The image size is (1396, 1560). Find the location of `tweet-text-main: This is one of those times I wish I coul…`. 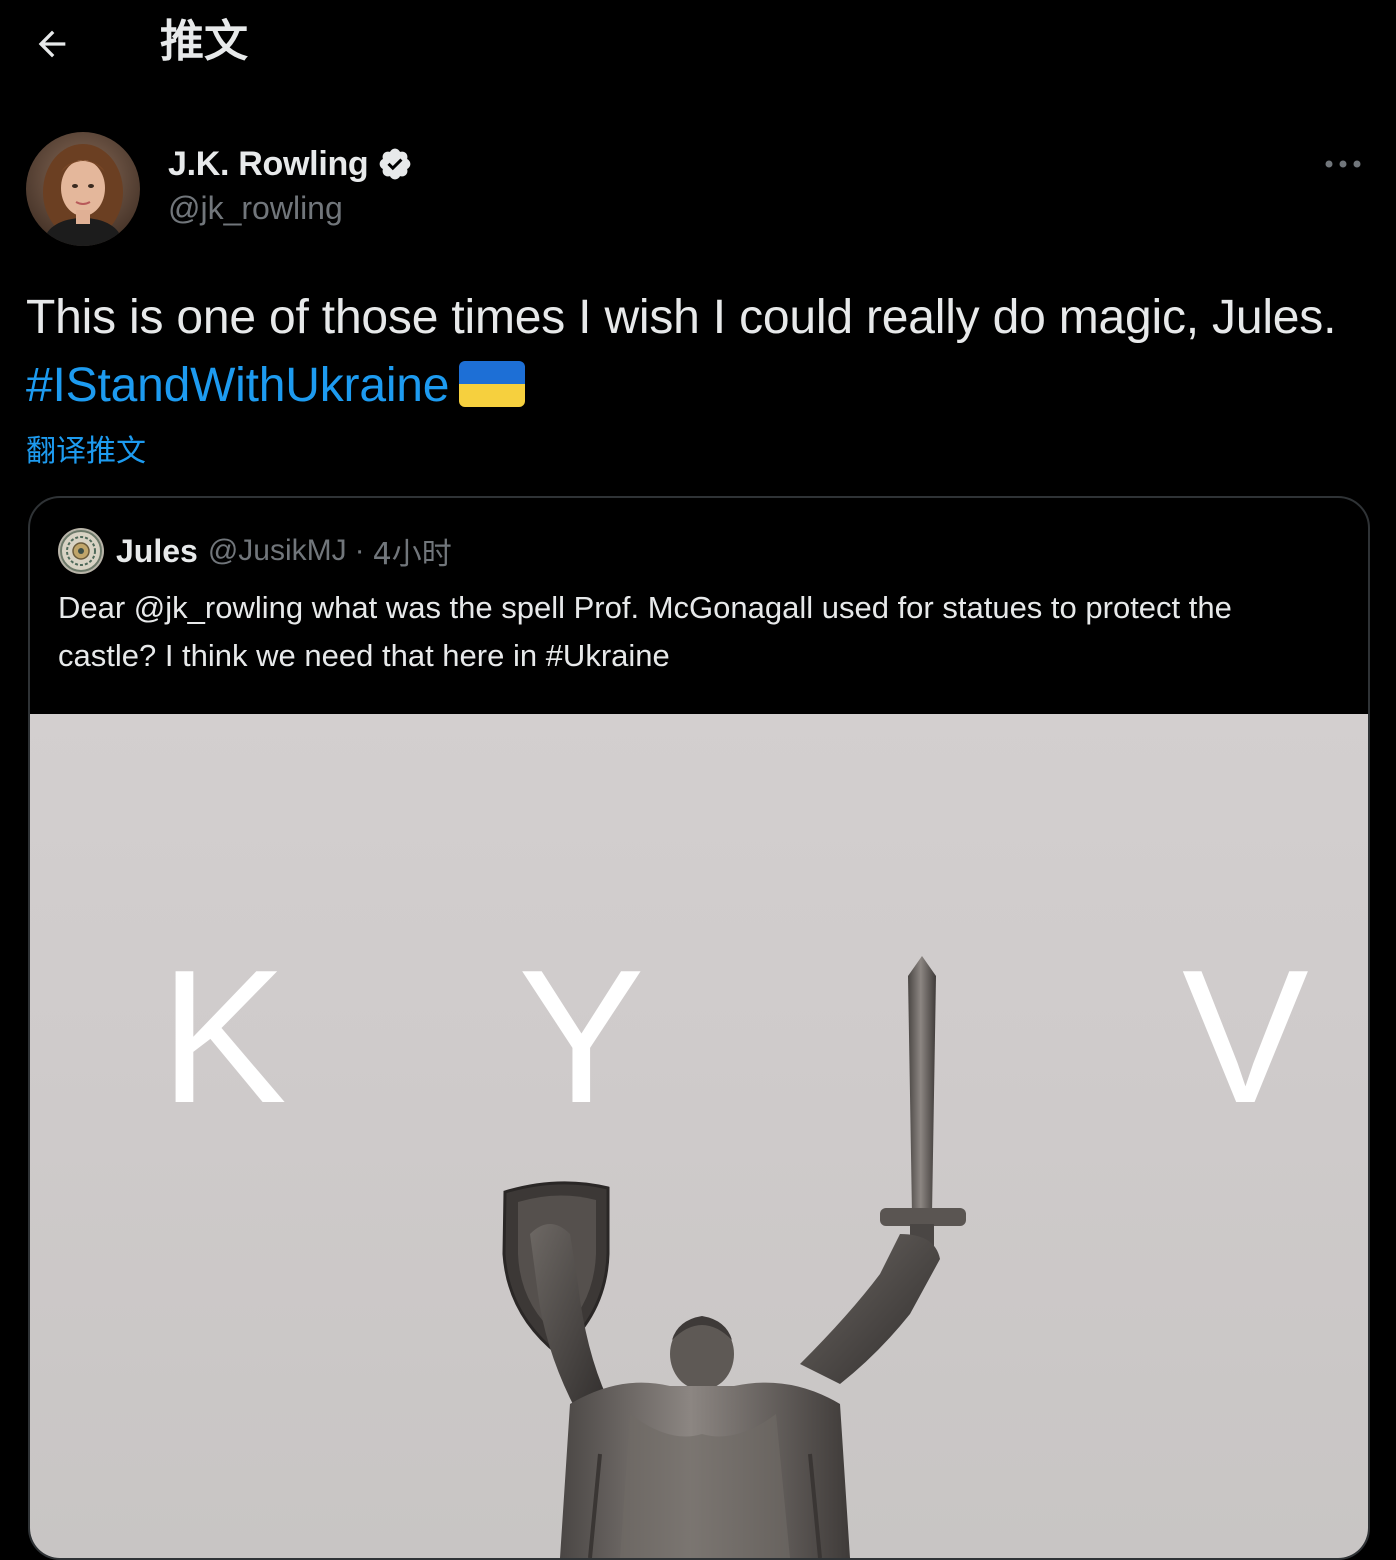

tweet-text-main: This is one of those times I wish I coul… is located at coordinates (681, 317).